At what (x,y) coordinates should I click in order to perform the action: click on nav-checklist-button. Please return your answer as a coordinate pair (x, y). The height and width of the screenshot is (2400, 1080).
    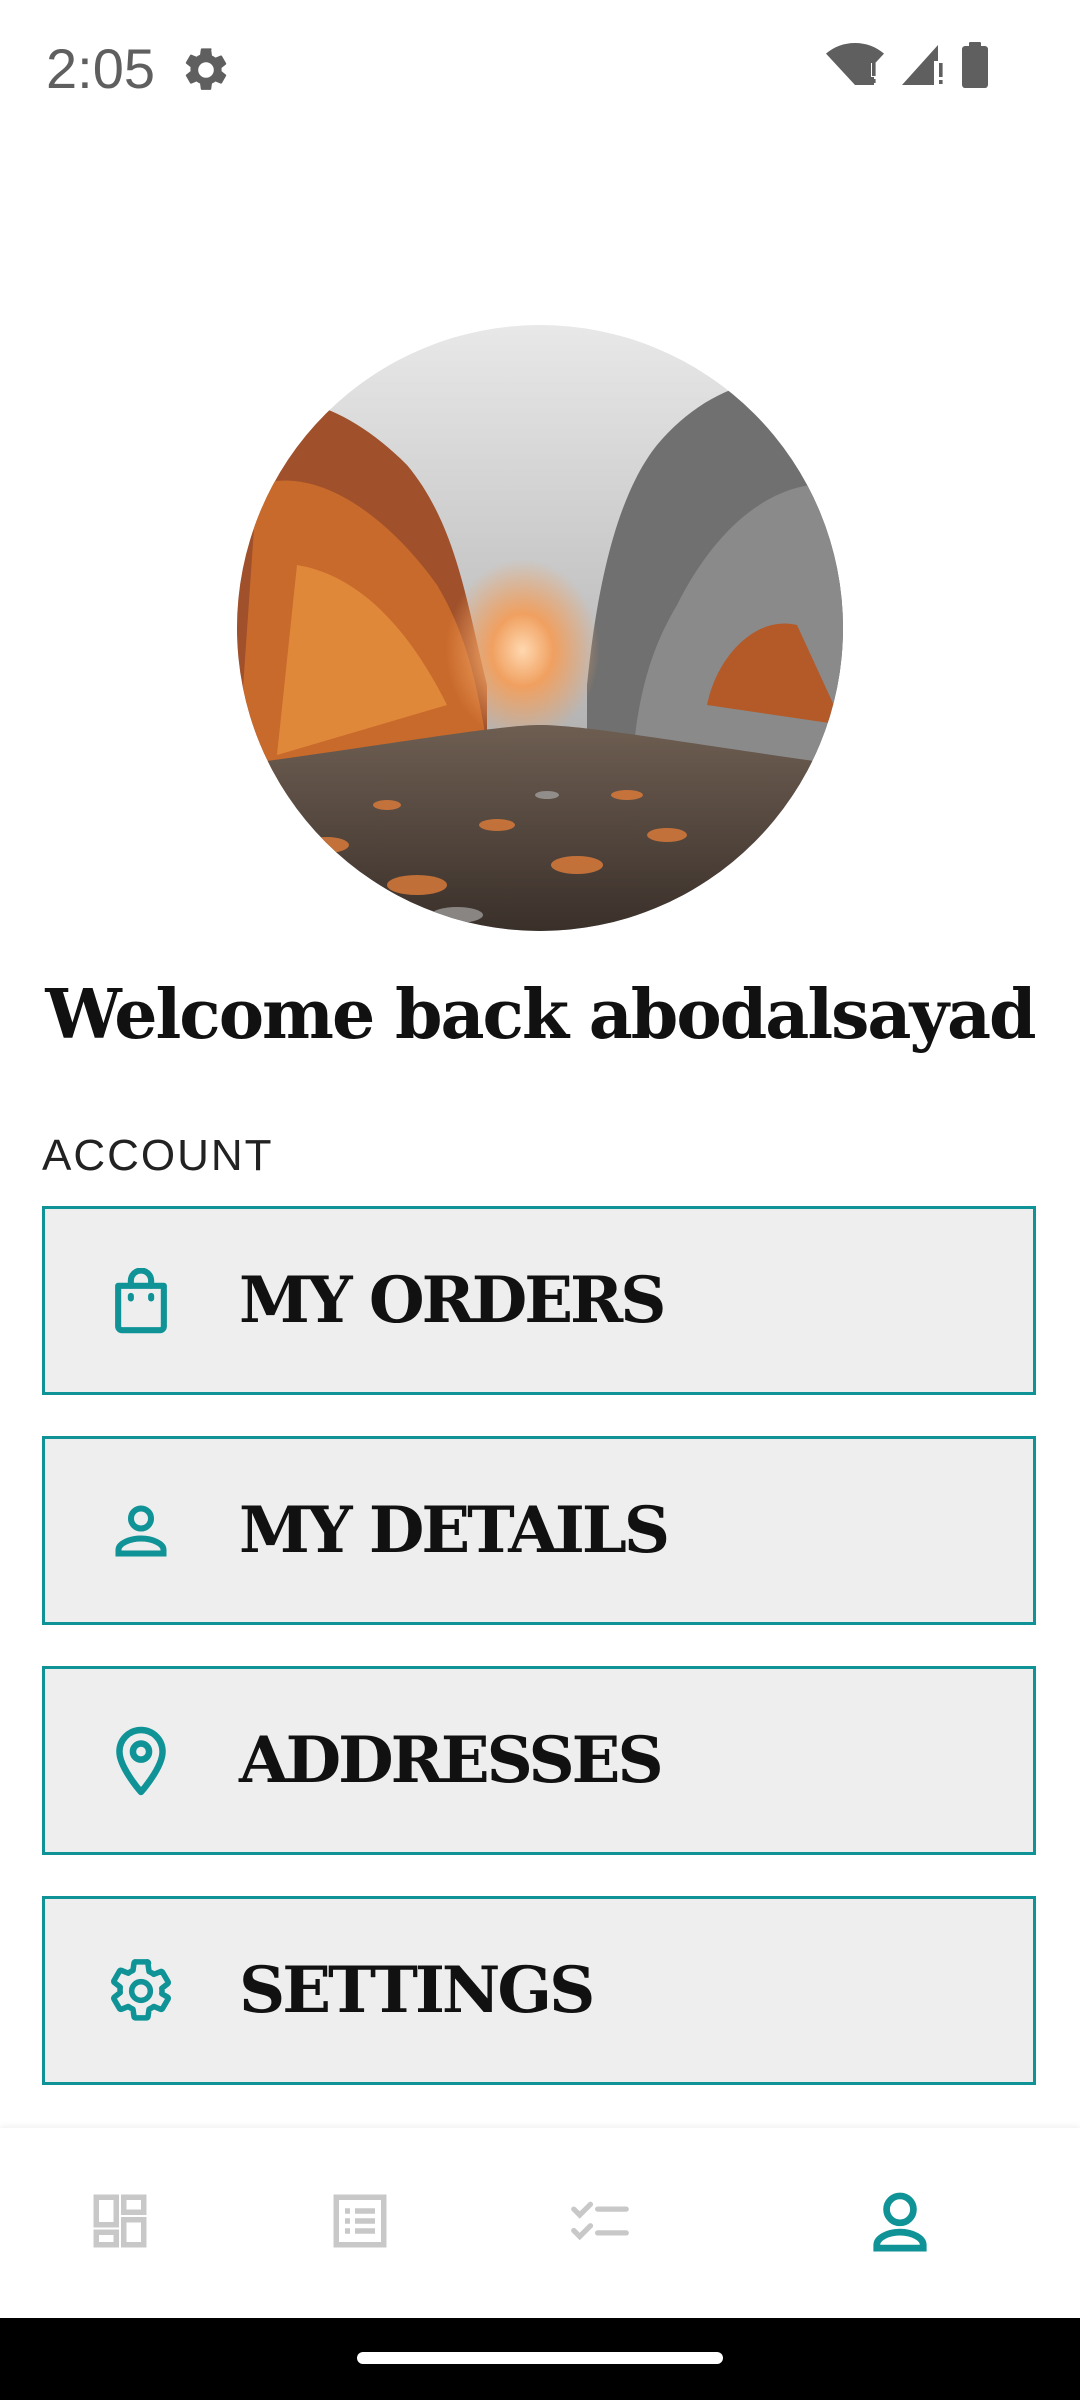
    Looking at the image, I should click on (600, 2223).